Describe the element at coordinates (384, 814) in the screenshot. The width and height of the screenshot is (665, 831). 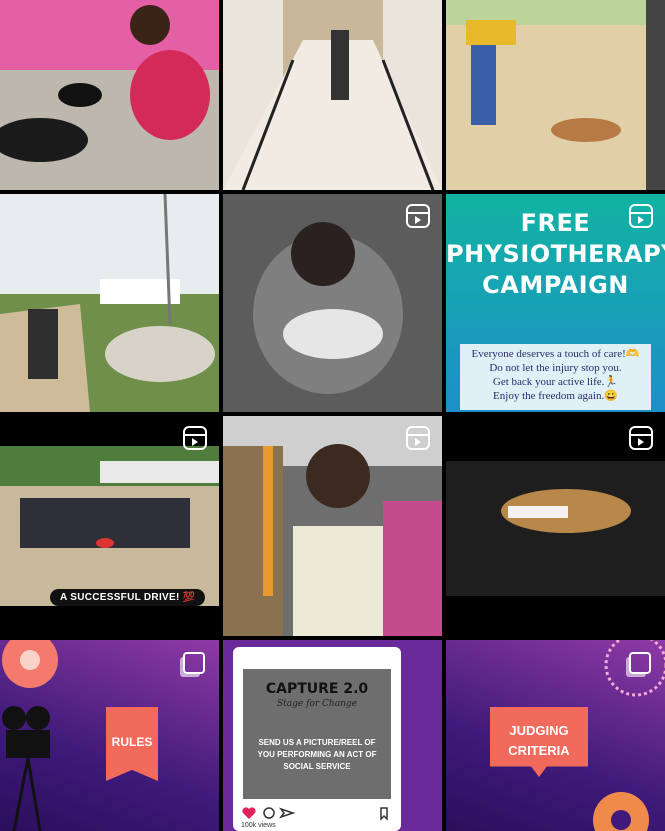
I see `bookmark-icon` at that location.